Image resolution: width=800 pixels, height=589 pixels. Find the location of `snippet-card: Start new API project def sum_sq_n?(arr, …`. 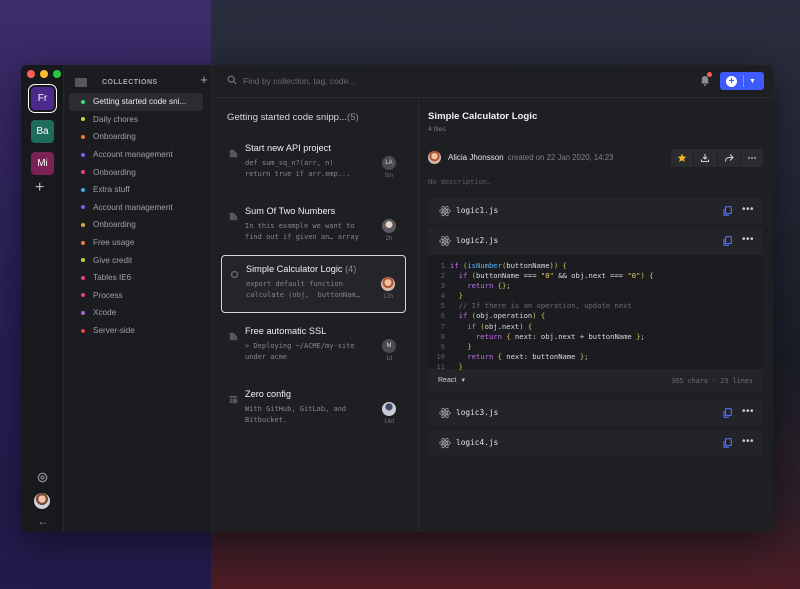

snippet-card: Start new API project def sum_sq_n?(arr, … is located at coordinates (313, 164).